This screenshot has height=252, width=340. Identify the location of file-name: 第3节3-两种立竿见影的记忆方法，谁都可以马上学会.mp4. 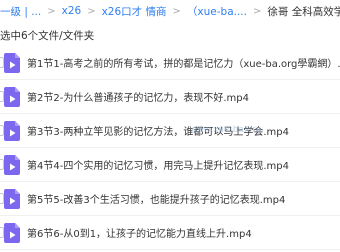
(158, 130).